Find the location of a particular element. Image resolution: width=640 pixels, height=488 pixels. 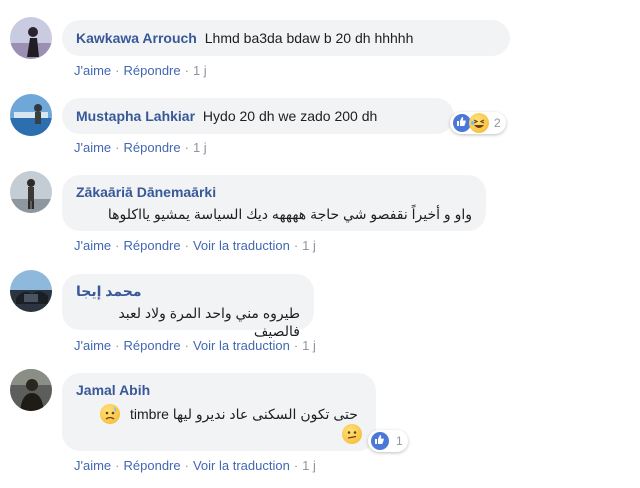

like-icon is located at coordinates (380, 441).